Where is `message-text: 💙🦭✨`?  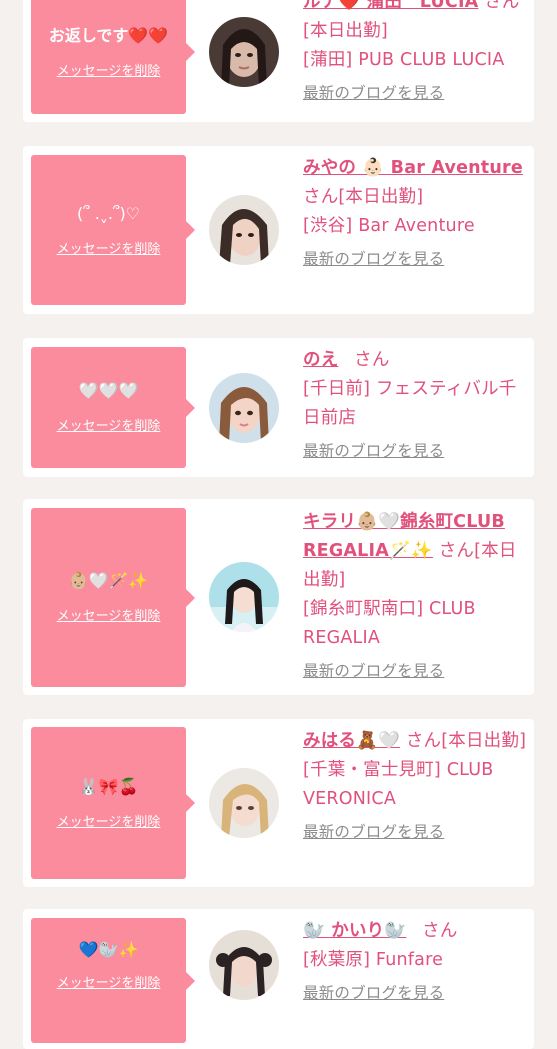
message-text: 💙🦭✨ is located at coordinates (108, 949).